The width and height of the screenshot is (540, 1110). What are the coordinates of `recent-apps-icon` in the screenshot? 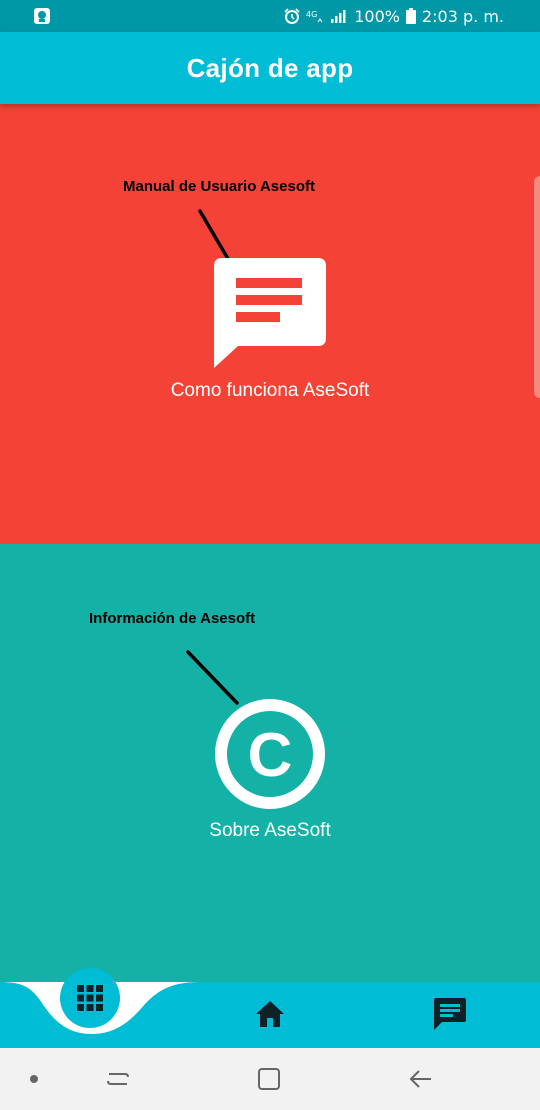 It's located at (118, 1079).